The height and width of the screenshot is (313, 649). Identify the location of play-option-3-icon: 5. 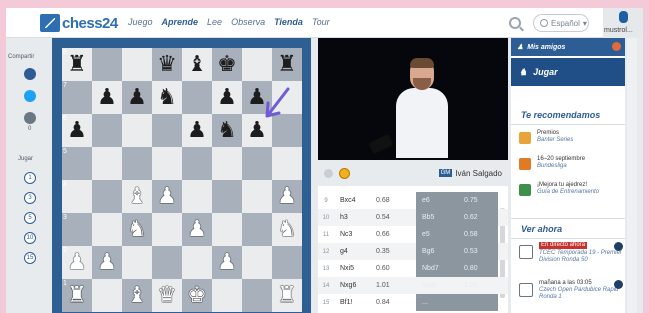
(30, 218).